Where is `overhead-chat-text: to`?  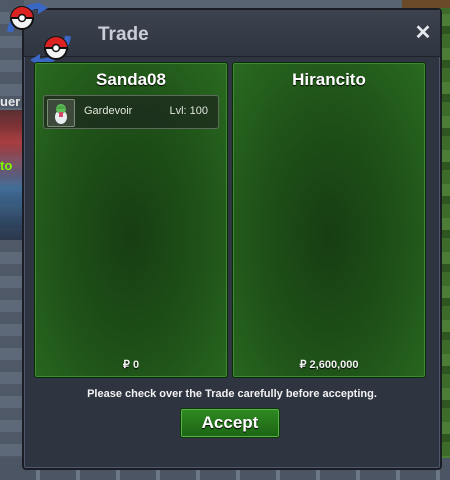 overhead-chat-text: to is located at coordinates (6, 165).